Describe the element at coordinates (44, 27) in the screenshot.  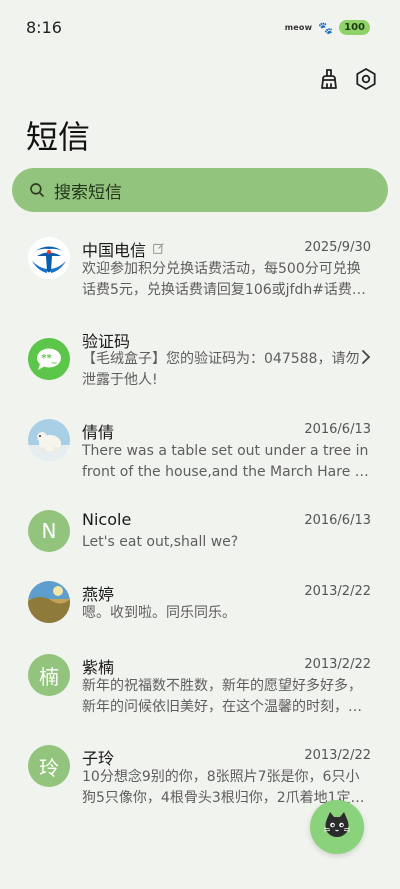
I see `status-time: 8:16` at that location.